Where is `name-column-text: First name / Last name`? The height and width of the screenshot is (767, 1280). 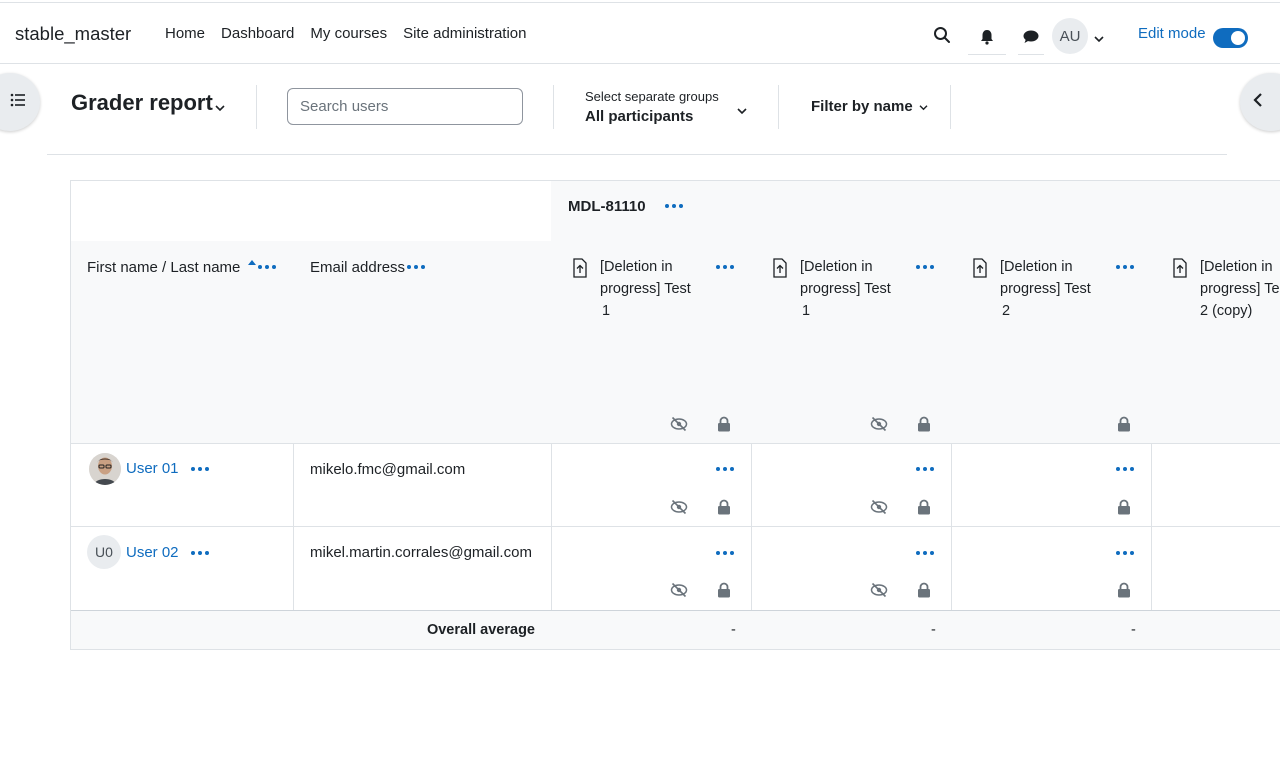
name-column-text: First name / Last name is located at coordinates (164, 267).